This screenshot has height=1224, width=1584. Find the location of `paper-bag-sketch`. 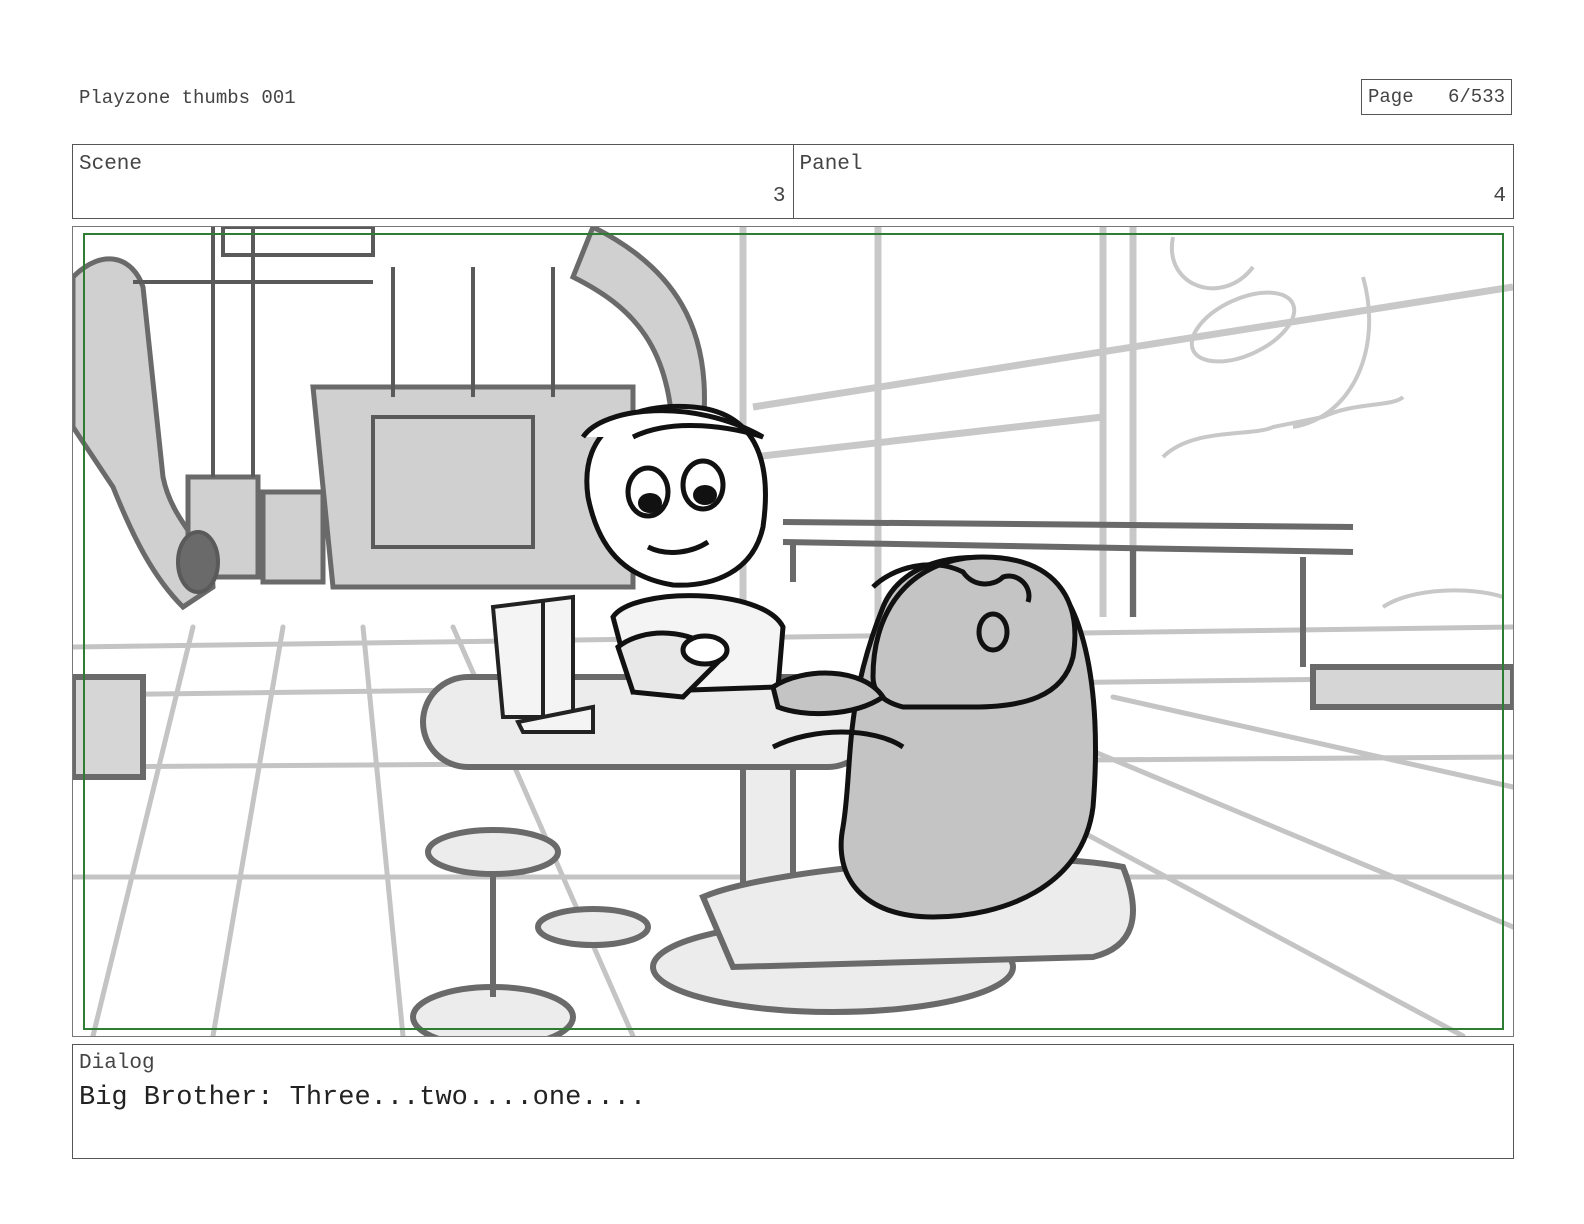

paper-bag-sketch is located at coordinates (542, 664).